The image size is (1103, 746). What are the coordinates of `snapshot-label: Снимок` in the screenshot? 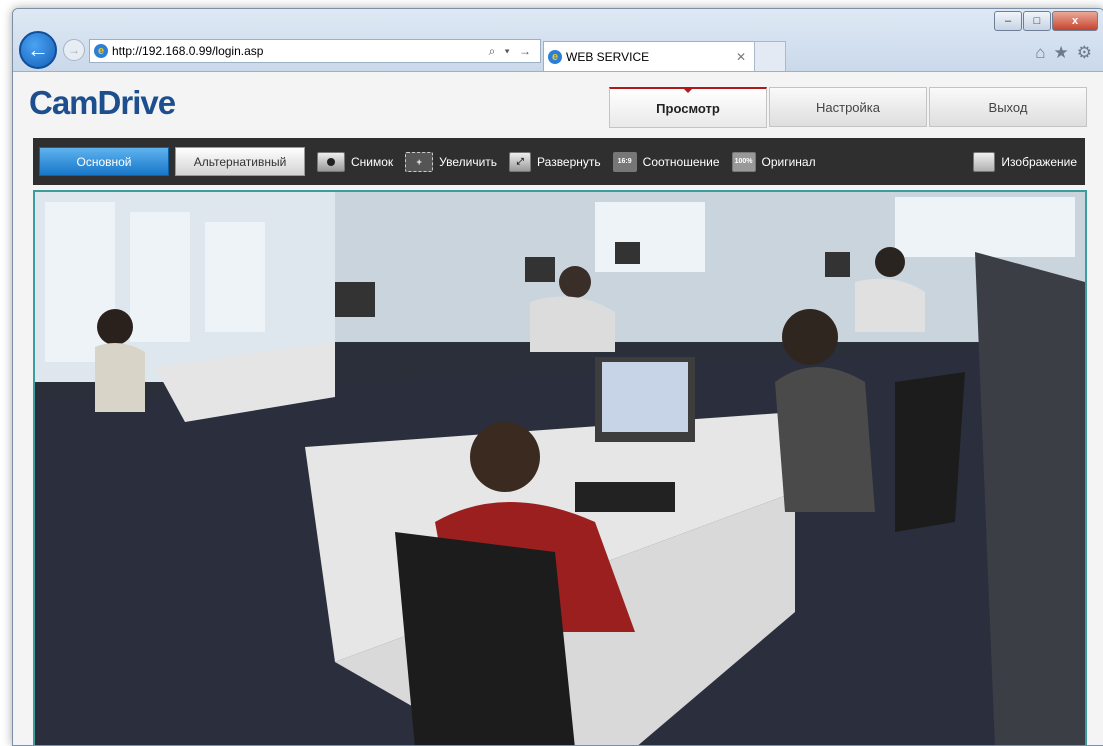 It's located at (372, 161).